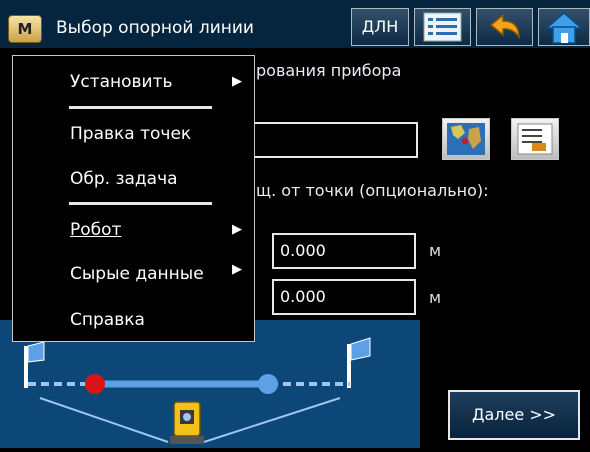  I want to click on menu-item-help: Справка, so click(107, 320).